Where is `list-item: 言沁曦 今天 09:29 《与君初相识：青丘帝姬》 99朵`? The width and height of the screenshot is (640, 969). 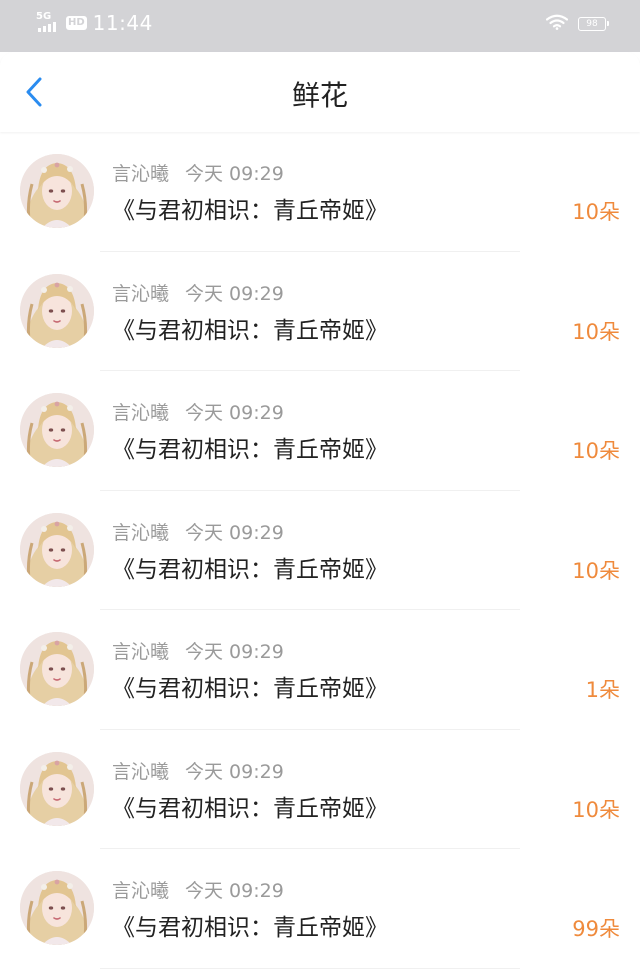 list-item: 言沁曦 今天 09:29 《与君初相识：青丘帝姬》 99朵 is located at coordinates (320, 909).